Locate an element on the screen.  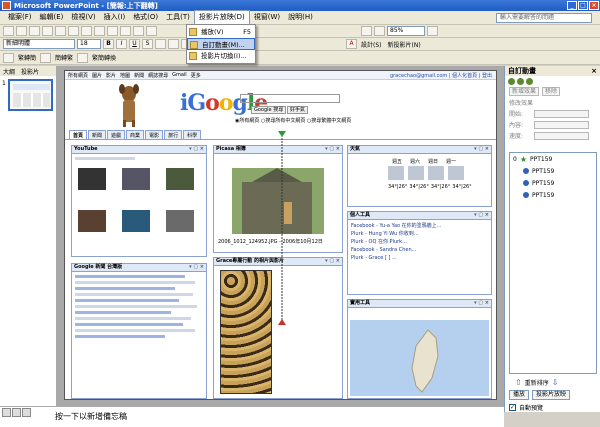
tab-movies: 電影 is located at coordinates (154, 134).